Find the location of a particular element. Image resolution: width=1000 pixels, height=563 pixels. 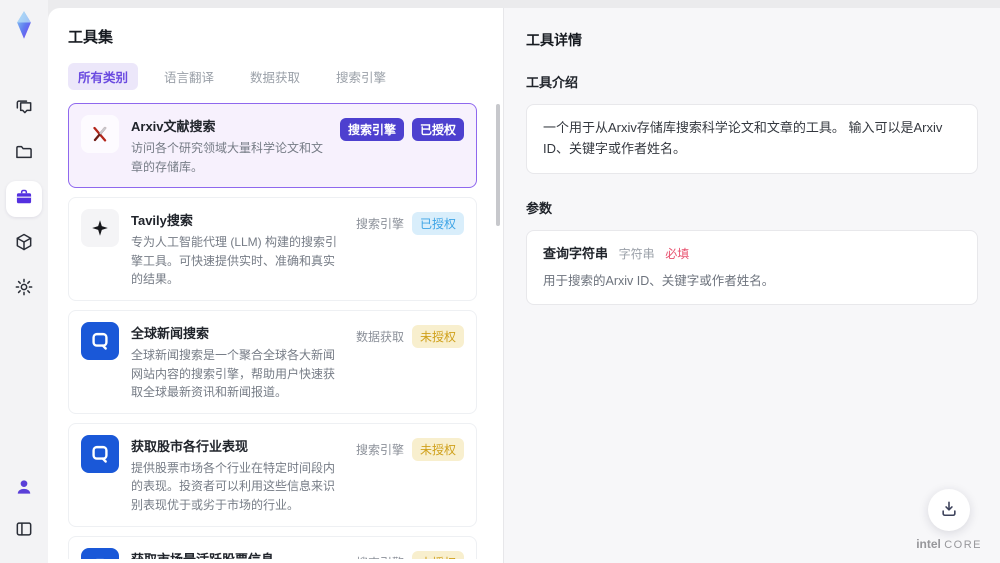

tool-name: Tavily搜索 is located at coordinates (162, 221).